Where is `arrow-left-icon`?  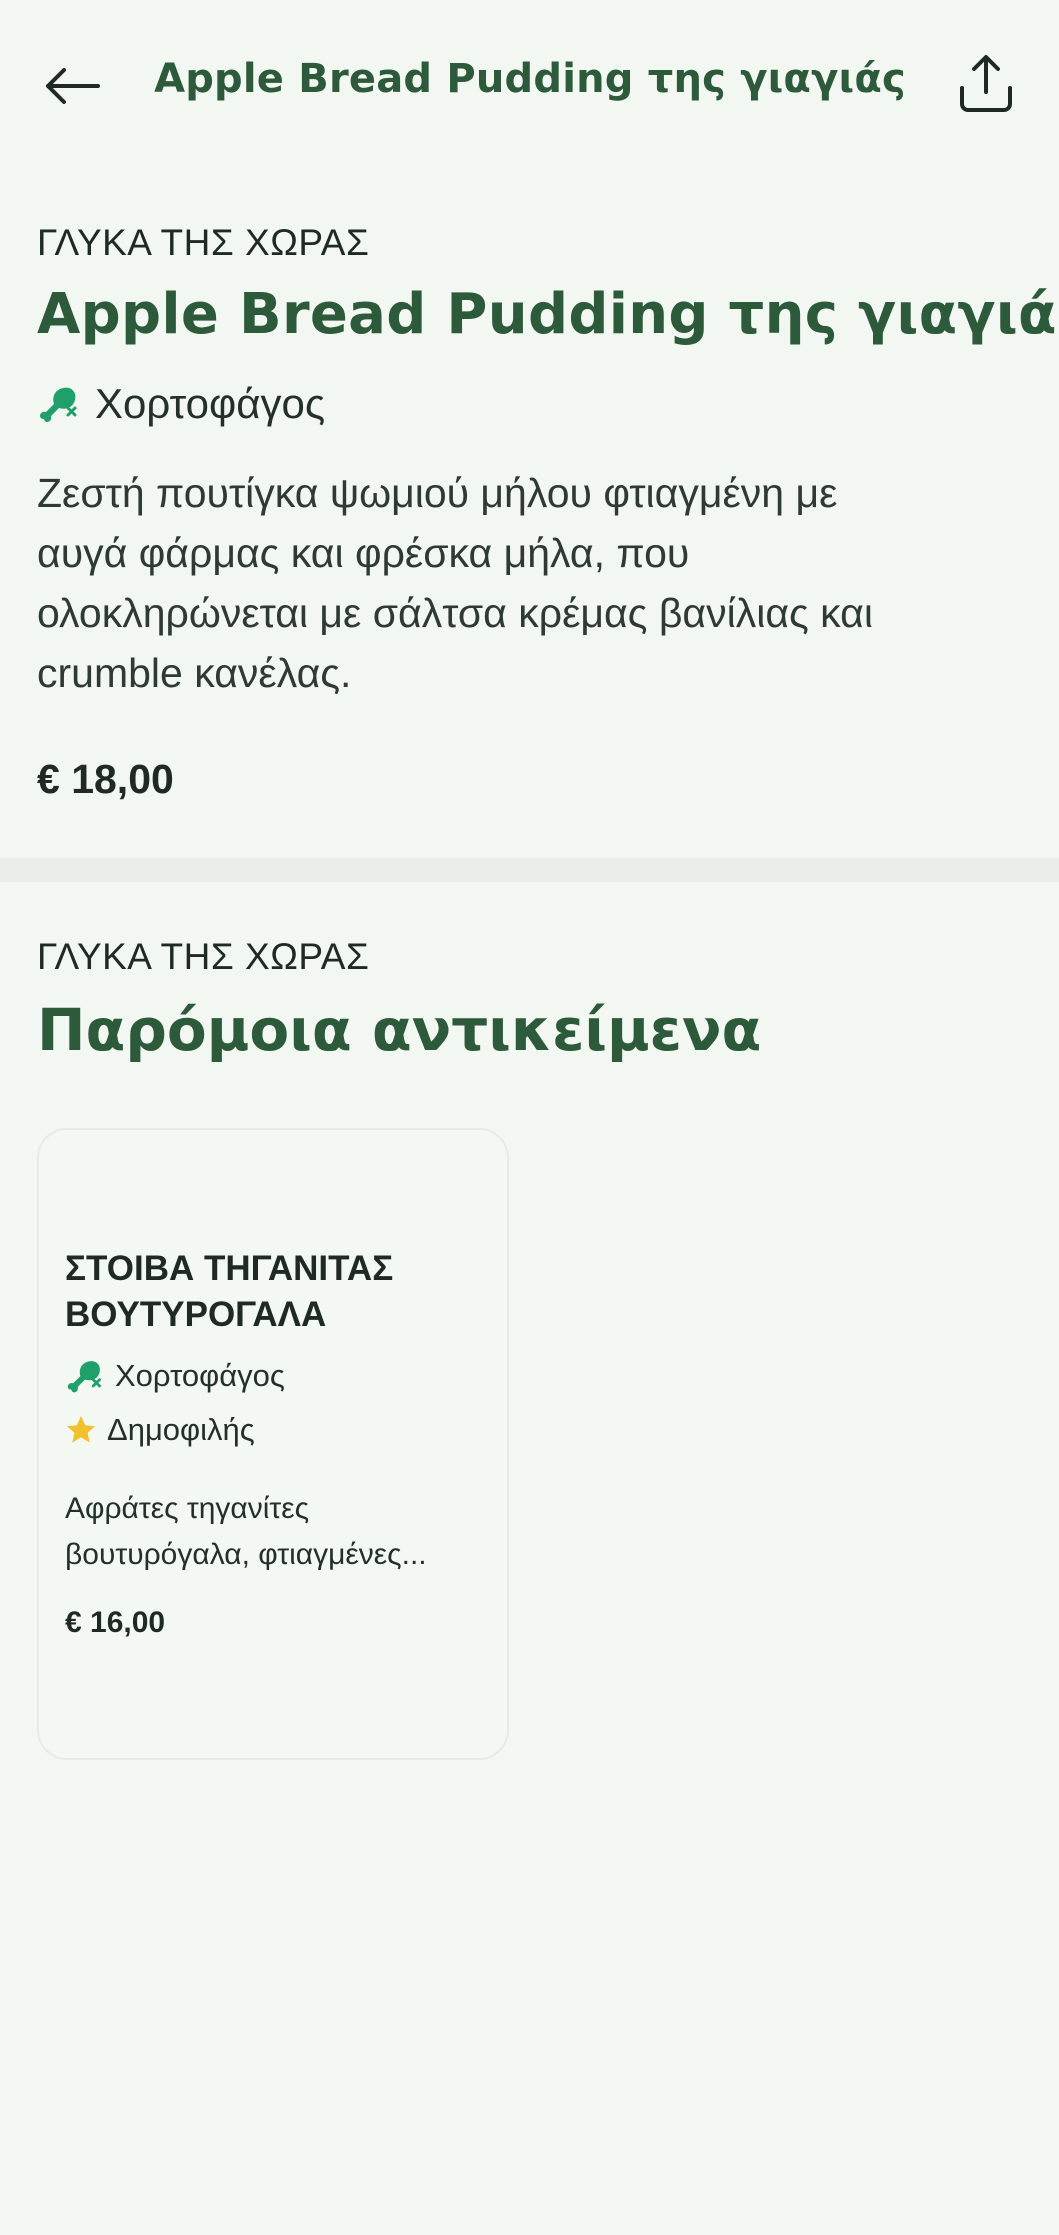 arrow-left-icon is located at coordinates (73, 86).